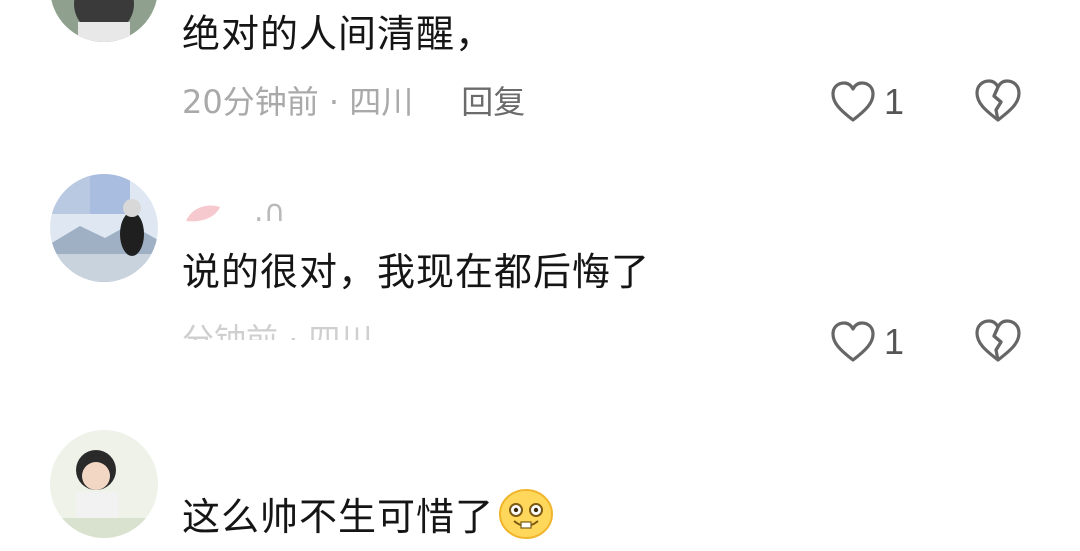  What do you see at coordinates (526, 519) in the screenshot?
I see `grinning-emoji-icon` at bounding box center [526, 519].